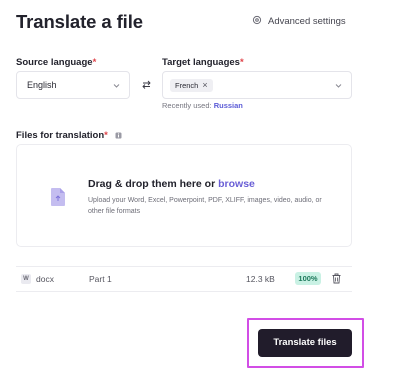 This screenshot has width=417, height=385. I want to click on file-name: Part 1, so click(100, 279).